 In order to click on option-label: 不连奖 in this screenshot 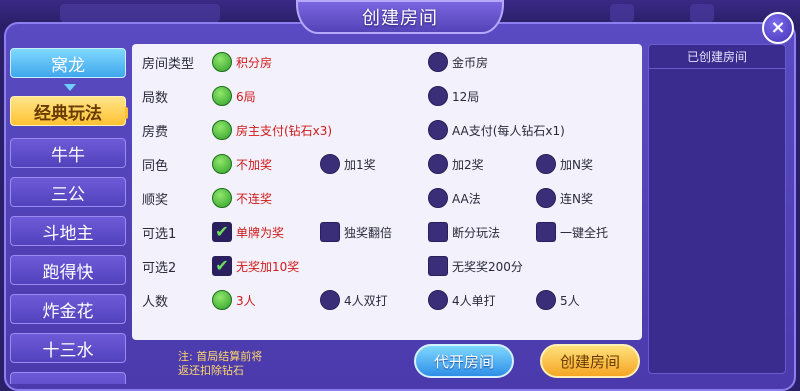, I will do `click(254, 198)`.